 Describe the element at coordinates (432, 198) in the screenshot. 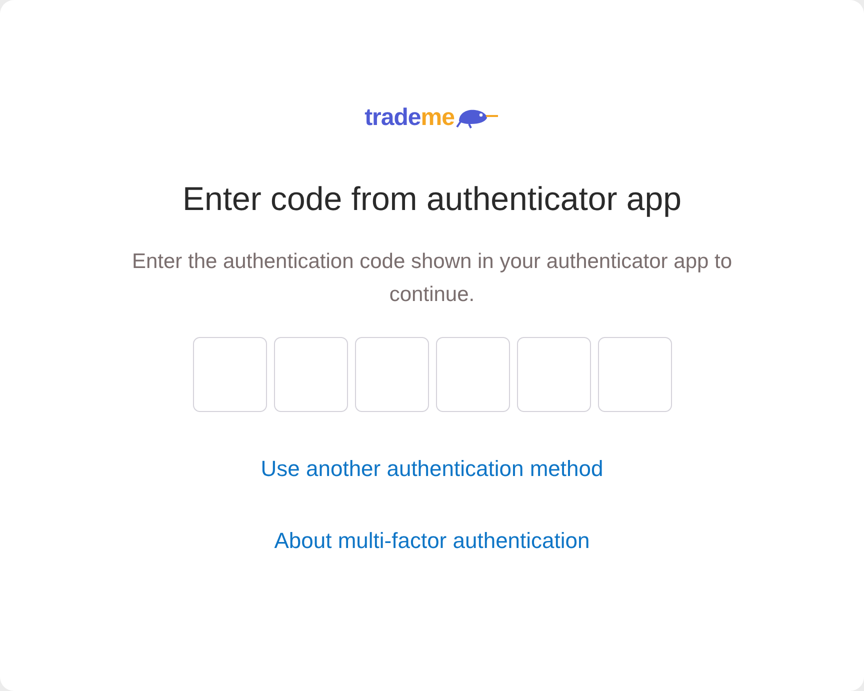

I see `page-title: Enter code from authenticator app` at that location.